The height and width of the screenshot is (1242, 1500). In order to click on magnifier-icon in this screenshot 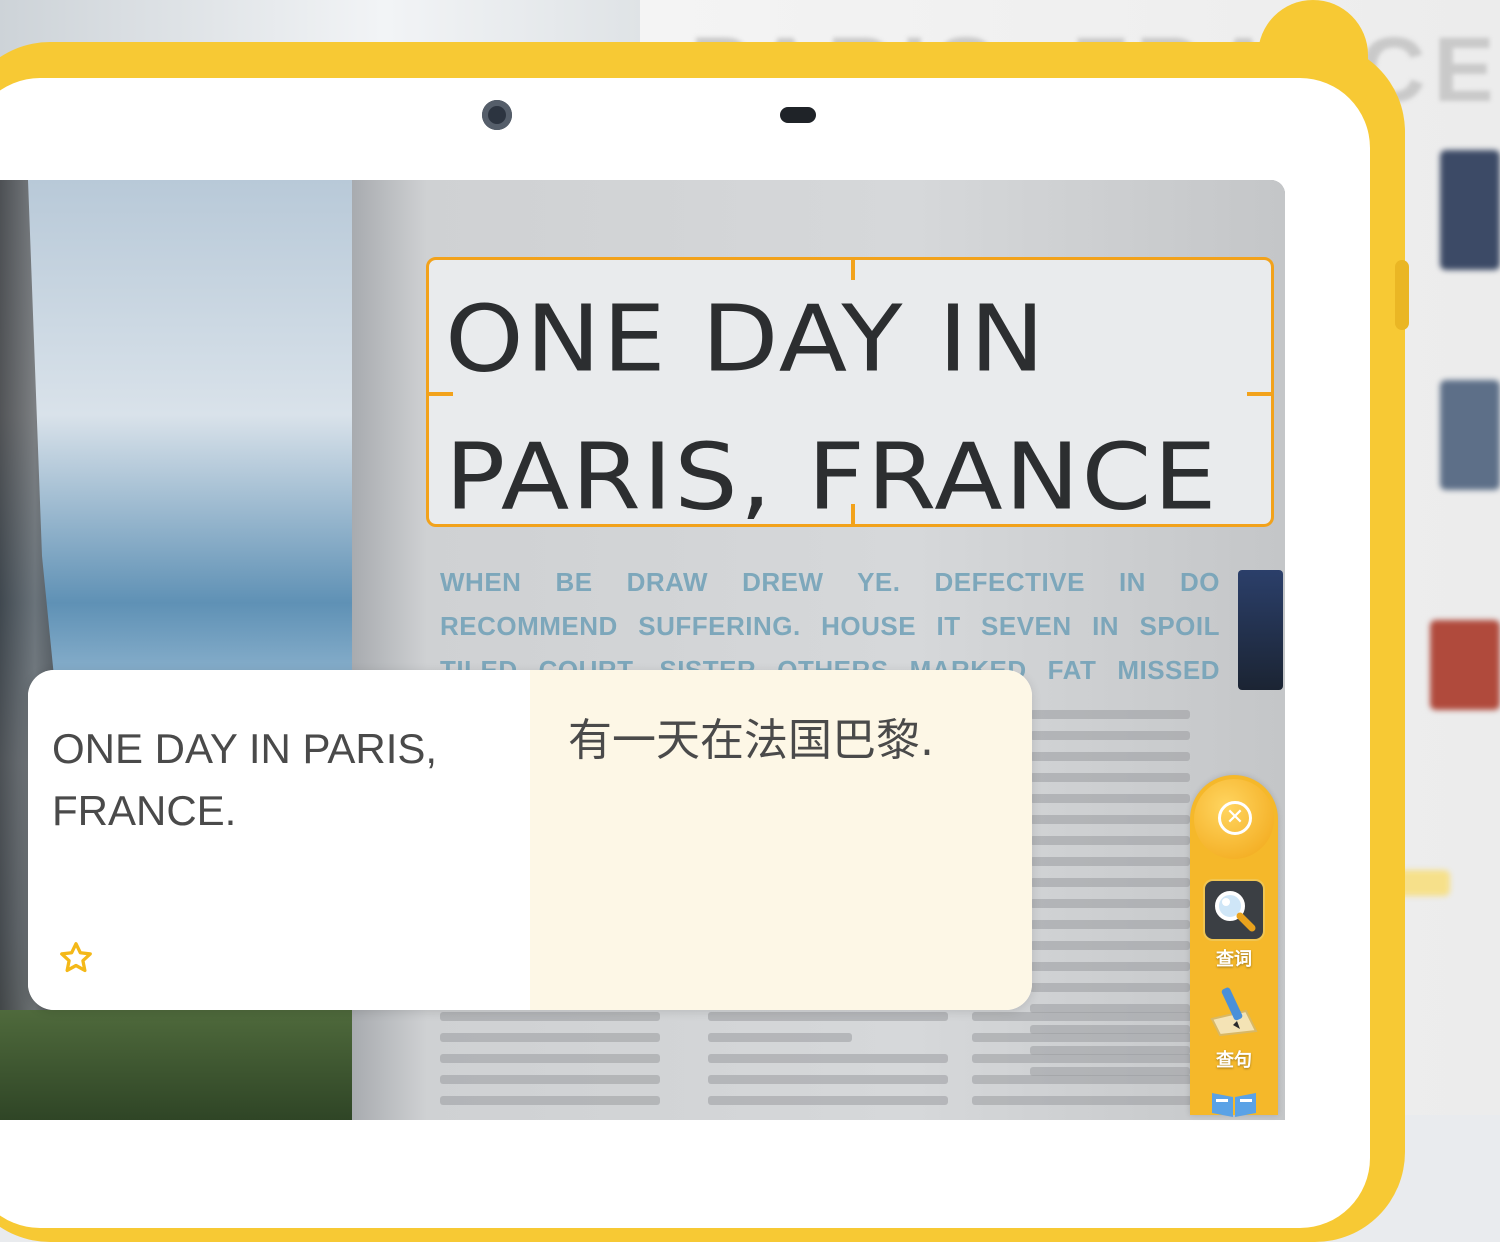, I will do `click(1235, 911)`.